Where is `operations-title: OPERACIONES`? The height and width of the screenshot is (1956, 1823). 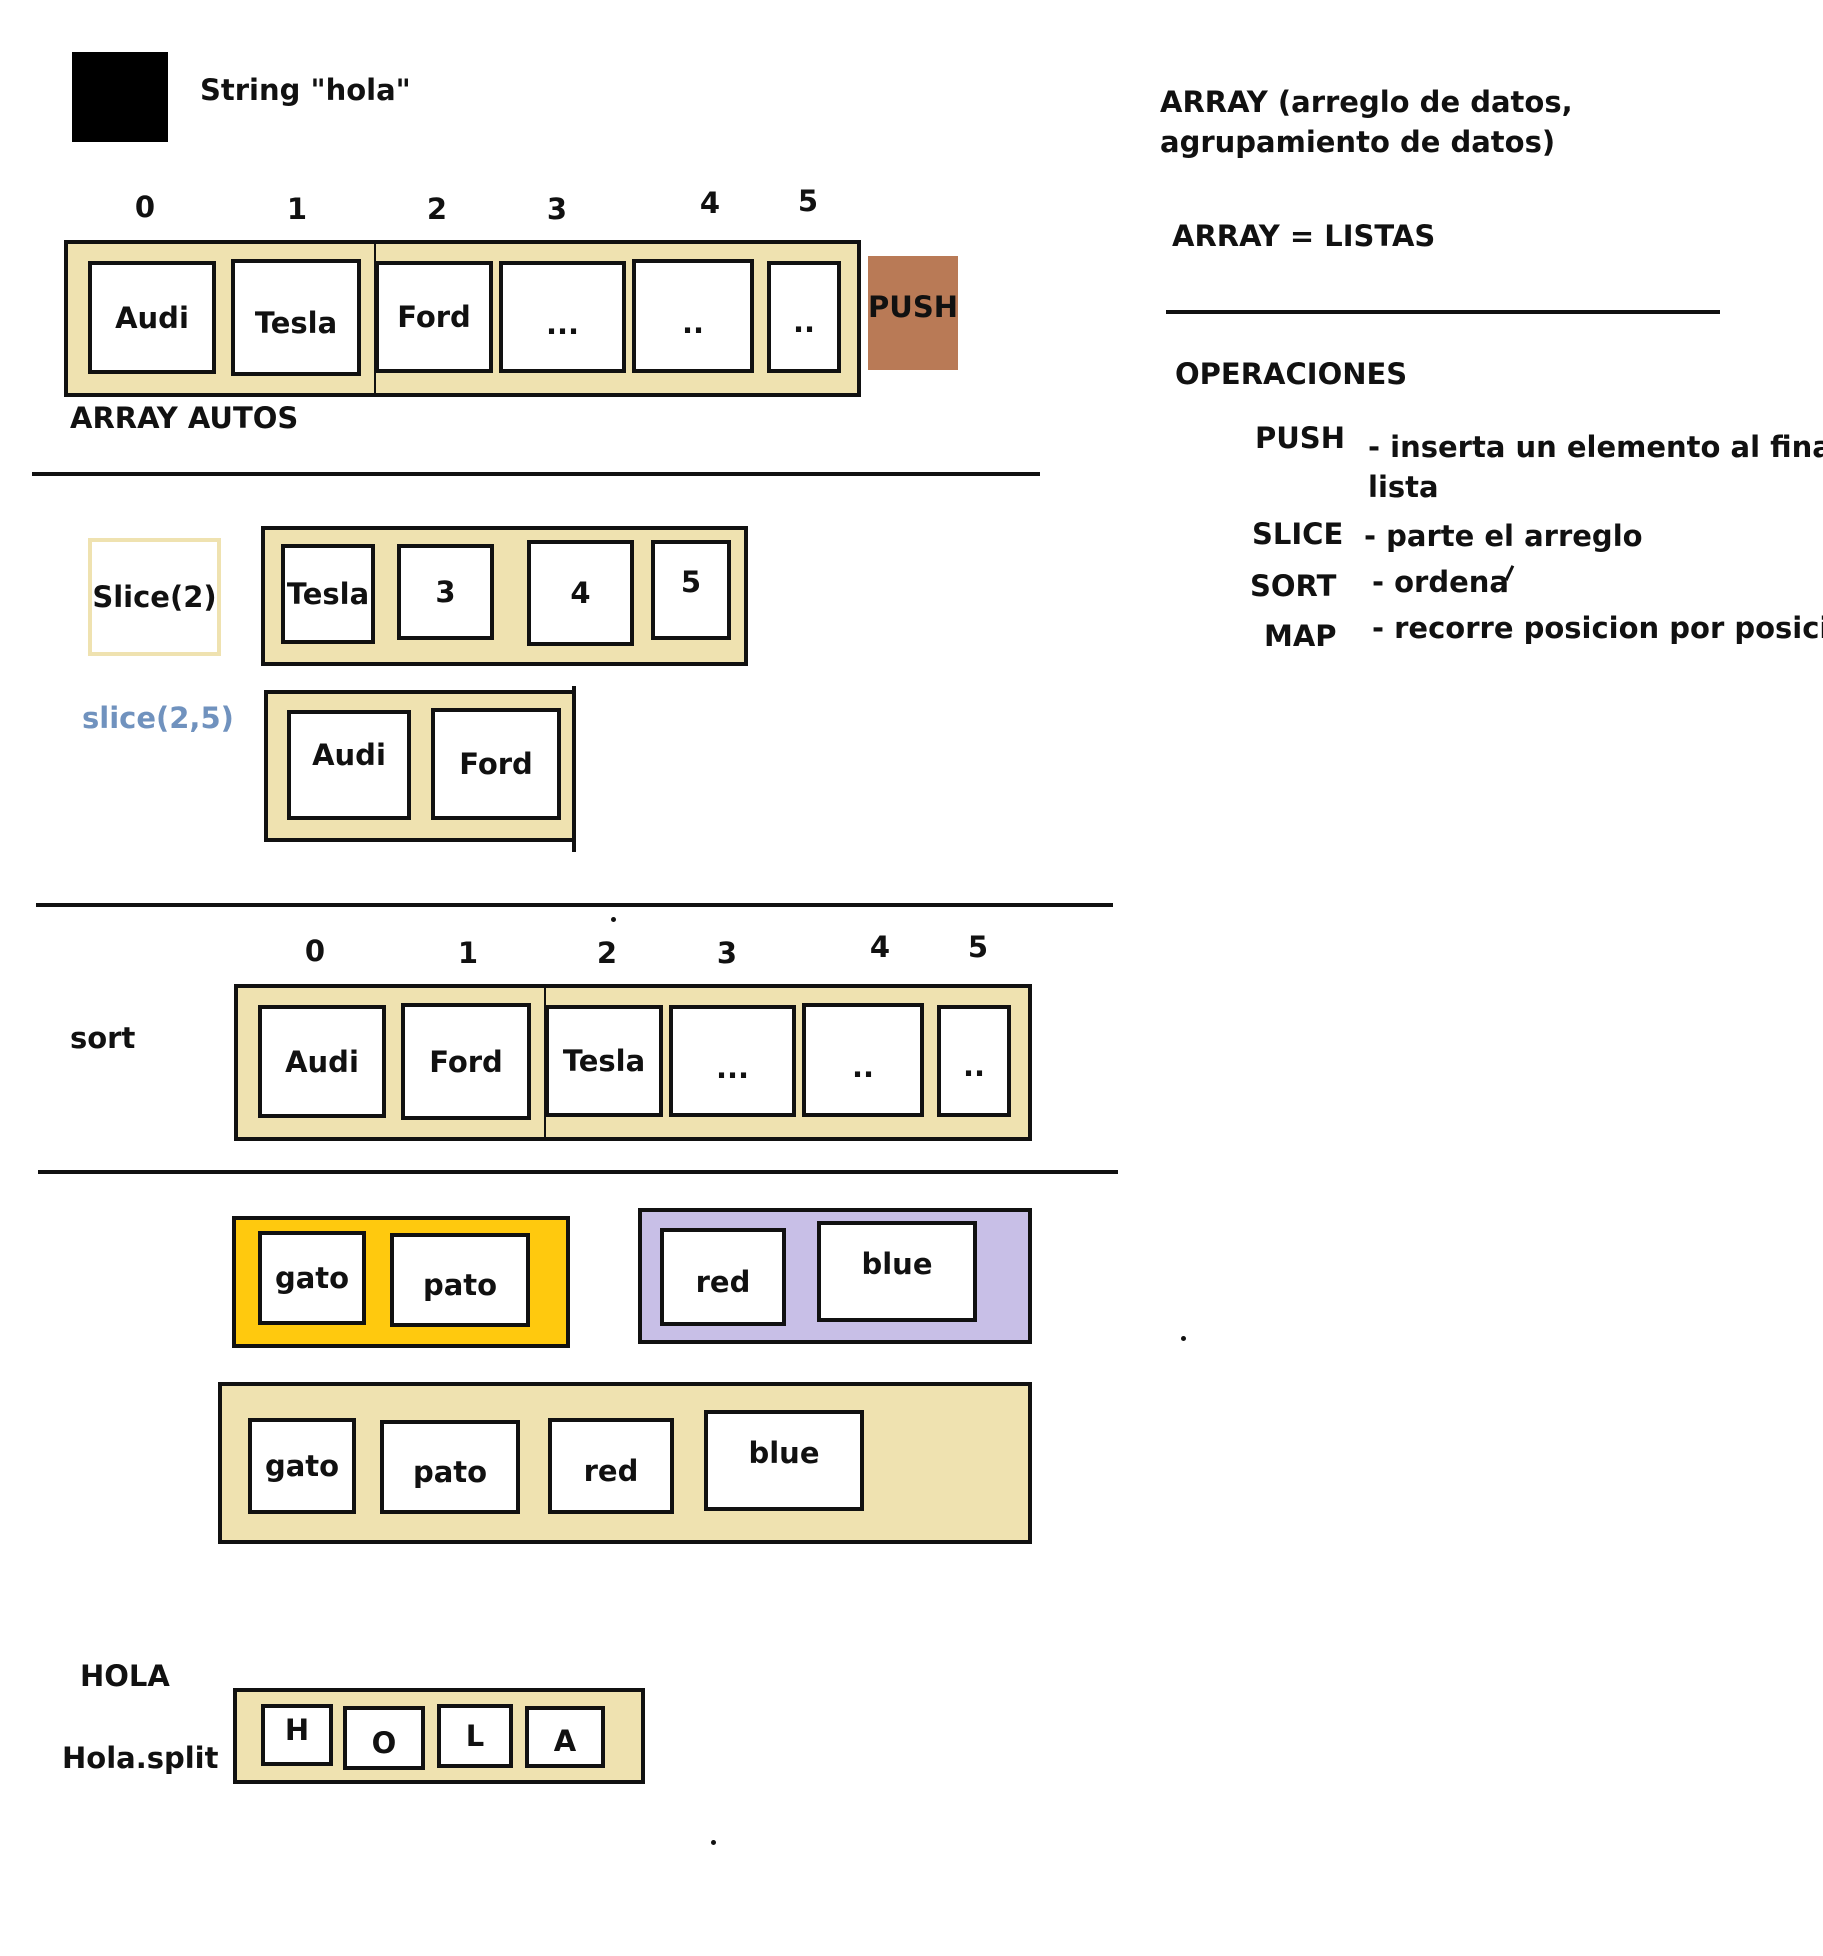
operations-title: OPERACIONES is located at coordinates (1291, 374).